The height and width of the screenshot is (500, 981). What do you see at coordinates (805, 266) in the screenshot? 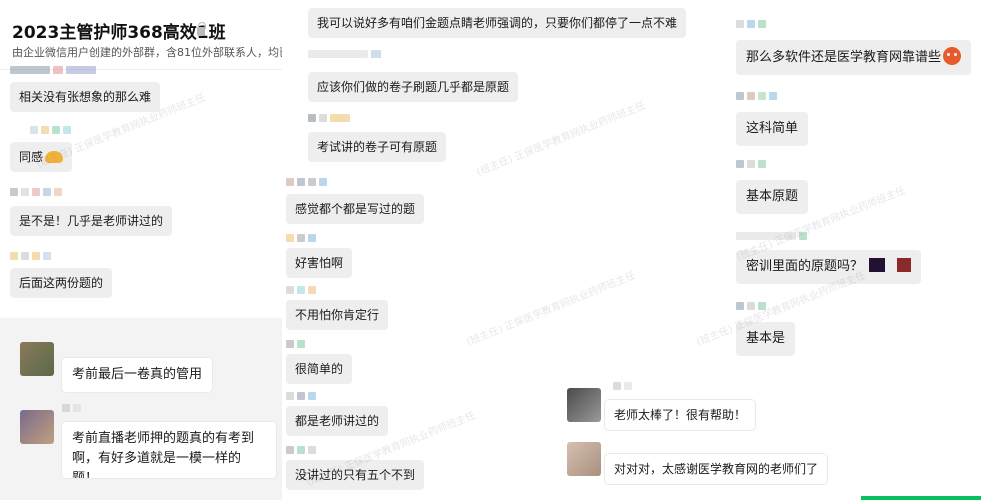
I see `message-text: 密训里面的原题吗？` at bounding box center [805, 266].